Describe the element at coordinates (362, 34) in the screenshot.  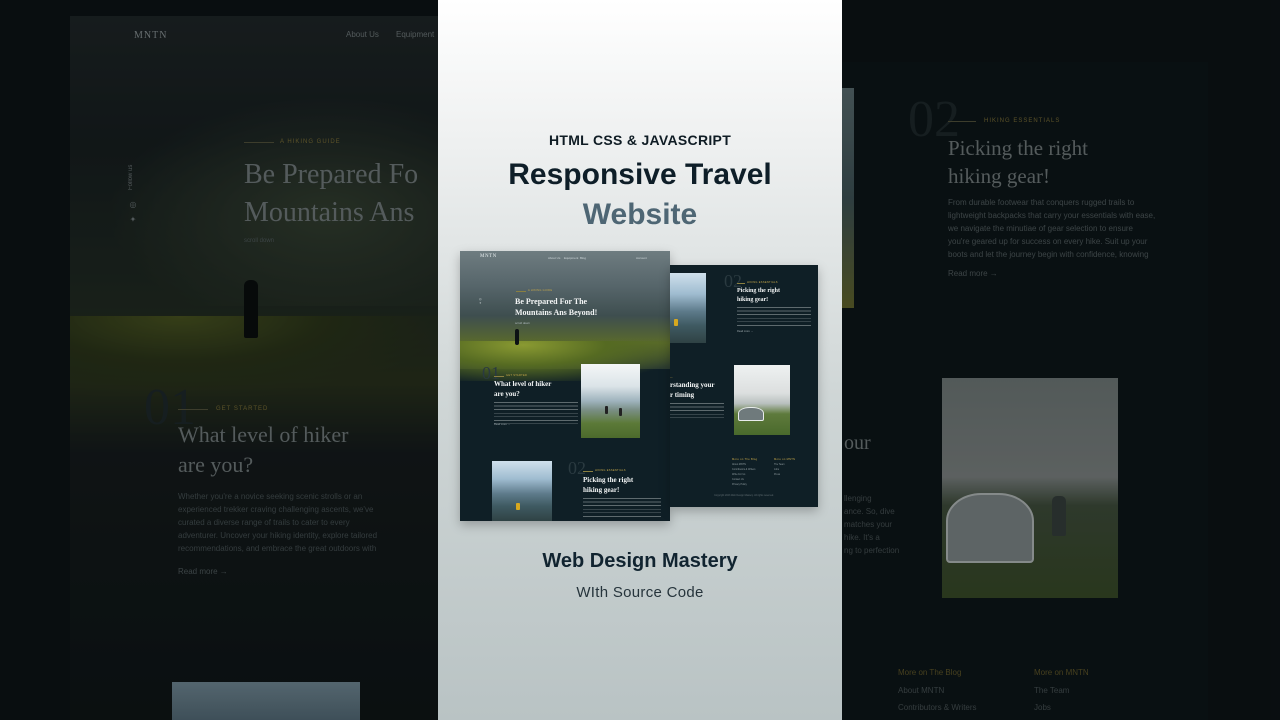
I see `backdrop-nav-about: About Us` at that location.